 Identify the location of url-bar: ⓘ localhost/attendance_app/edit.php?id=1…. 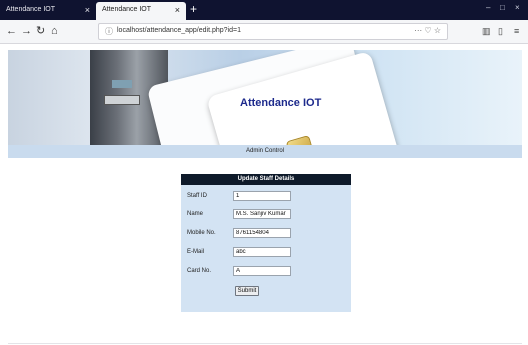
(273, 31).